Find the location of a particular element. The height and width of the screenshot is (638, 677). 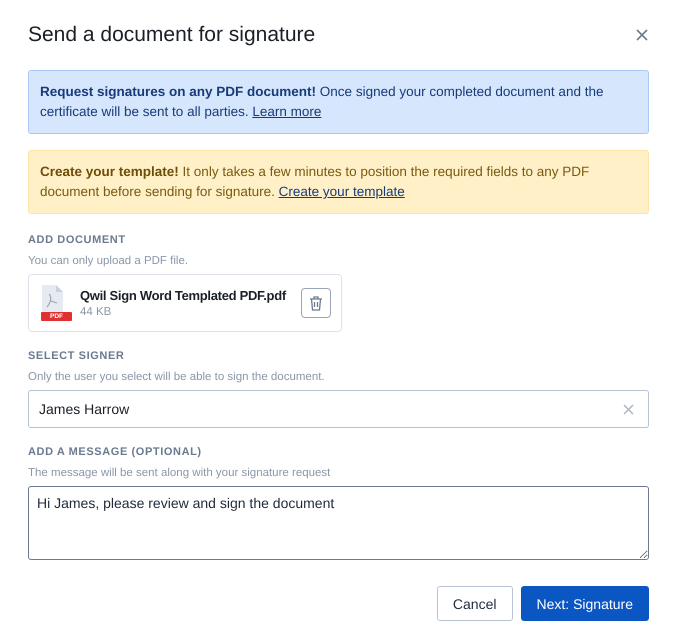

section-hint: Only the user you select will be able to sign the document. is located at coordinates (177, 377).